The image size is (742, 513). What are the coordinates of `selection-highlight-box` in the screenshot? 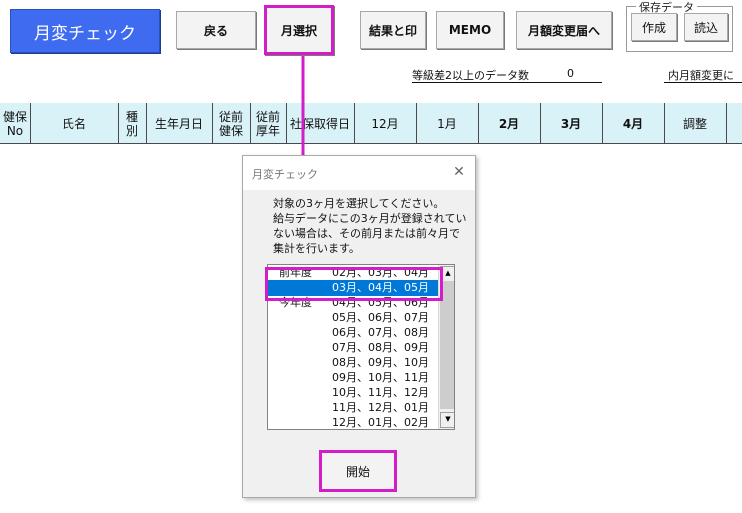 It's located at (354, 284).